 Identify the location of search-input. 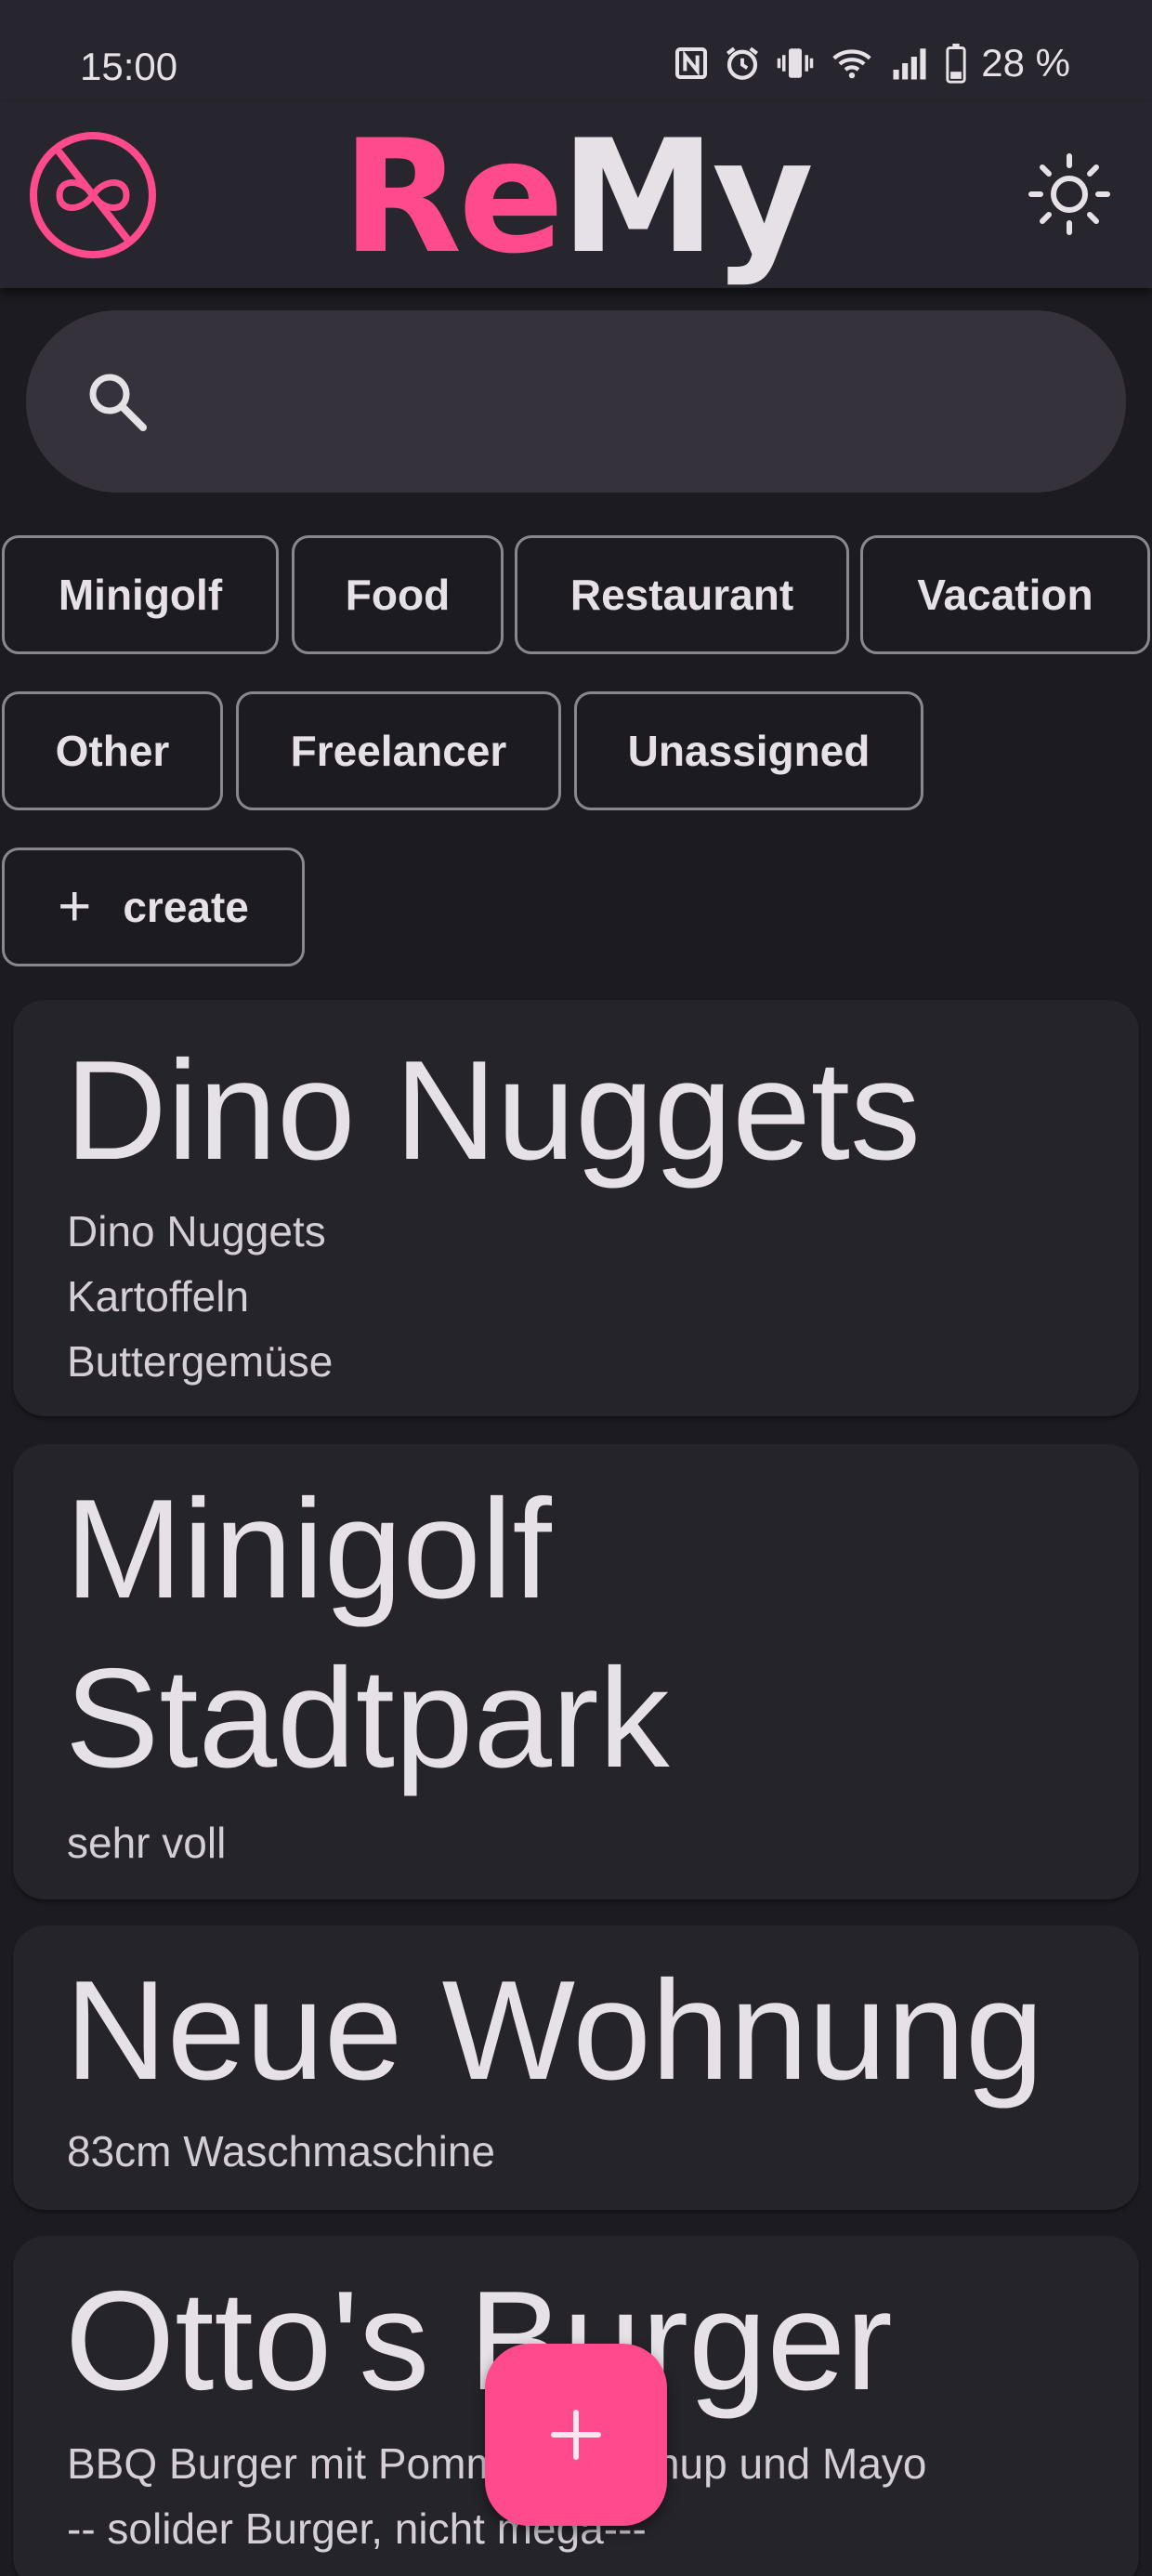
(632, 402).